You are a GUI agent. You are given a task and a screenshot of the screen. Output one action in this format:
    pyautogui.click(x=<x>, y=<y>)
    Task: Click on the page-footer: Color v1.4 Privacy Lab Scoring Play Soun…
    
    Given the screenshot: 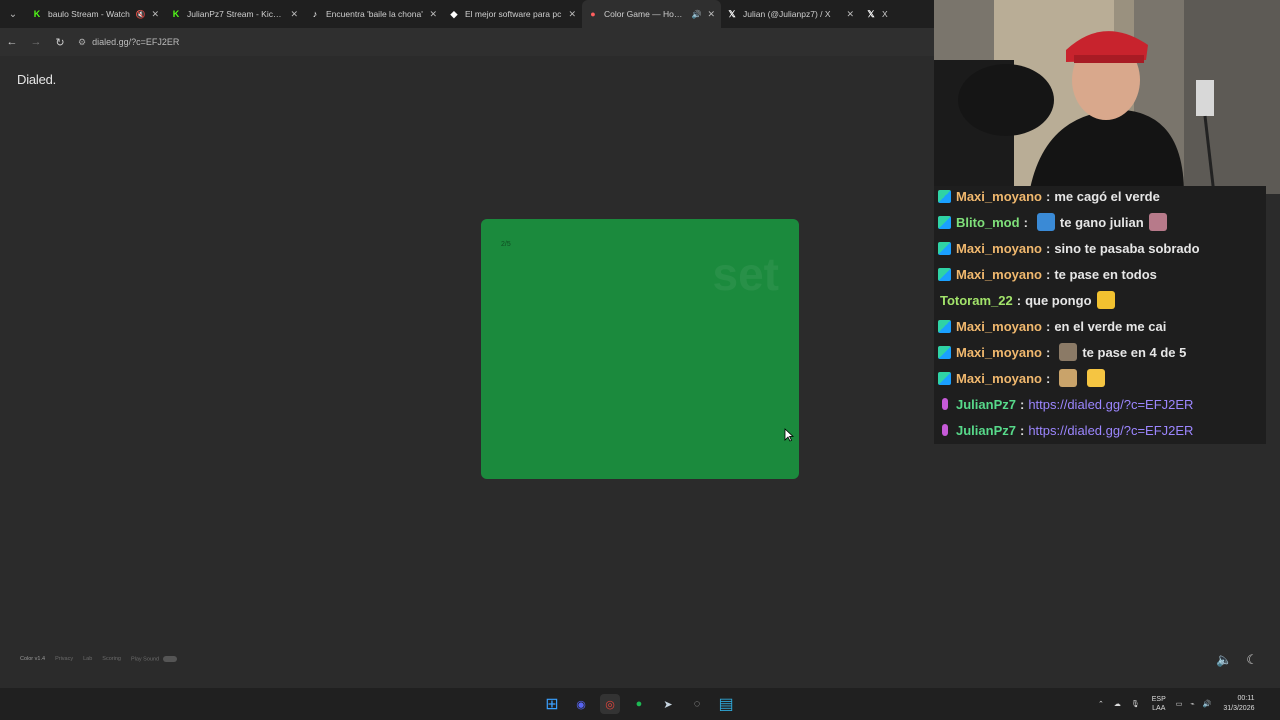 What is the action you would take?
    pyautogui.click(x=99, y=659)
    